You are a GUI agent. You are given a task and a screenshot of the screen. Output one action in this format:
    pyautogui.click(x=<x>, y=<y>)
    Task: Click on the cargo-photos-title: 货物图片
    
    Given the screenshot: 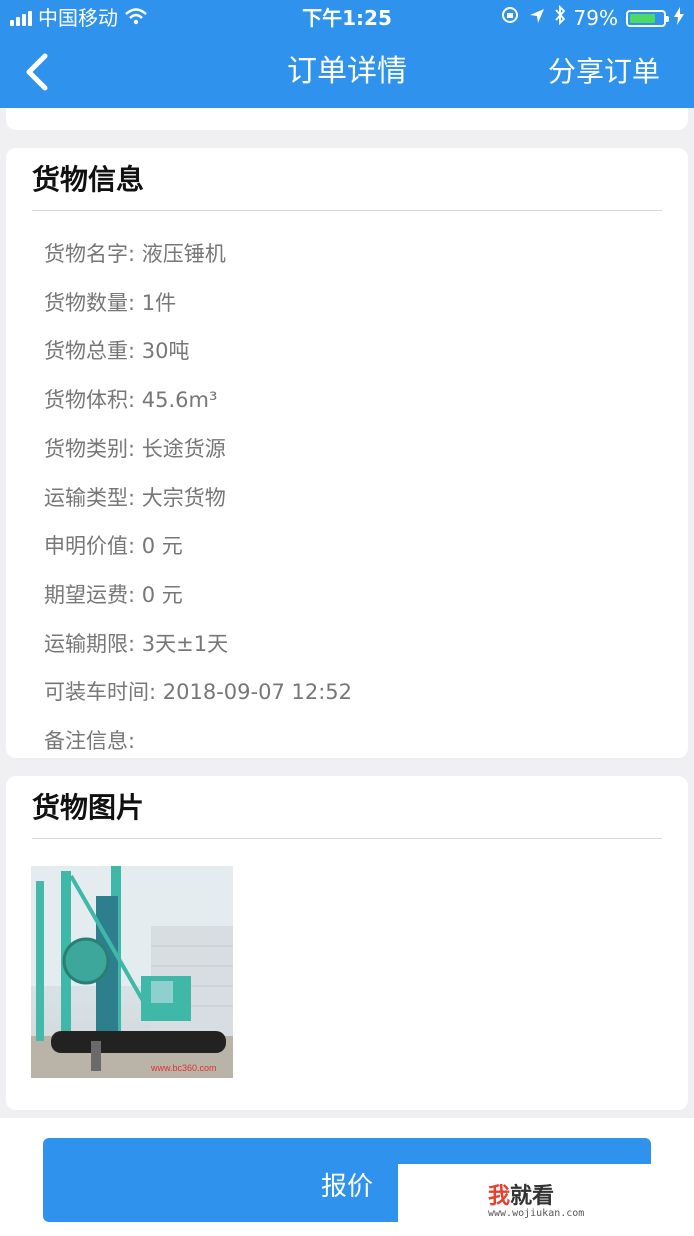 What is the action you would take?
    pyautogui.click(x=88, y=807)
    